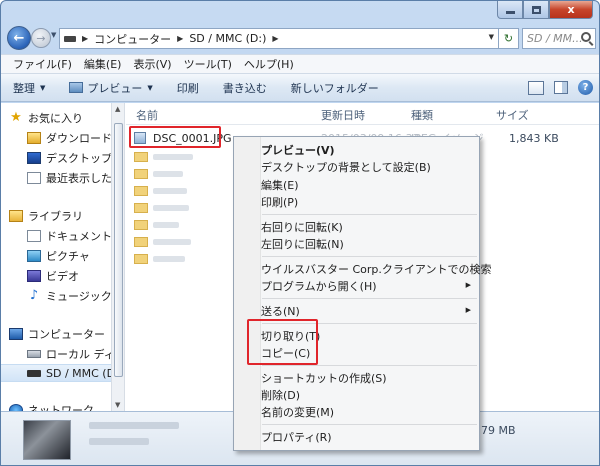 The height and width of the screenshot is (466, 600). Describe the element at coordinates (53, 35) in the screenshot. I see `recent-pages-dropdown: ▼` at that location.